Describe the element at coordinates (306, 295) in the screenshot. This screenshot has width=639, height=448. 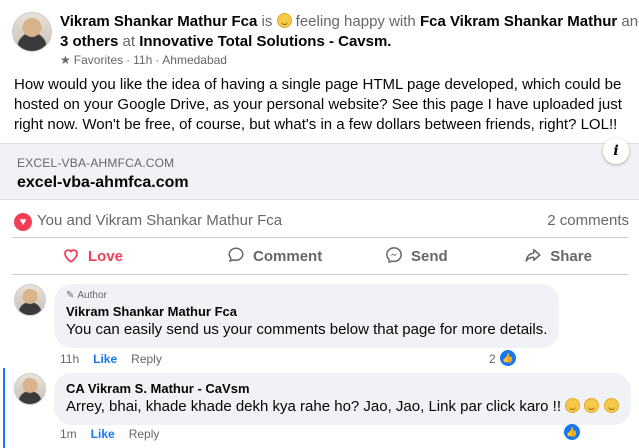
I see `author-badge: ✎ Author` at that location.